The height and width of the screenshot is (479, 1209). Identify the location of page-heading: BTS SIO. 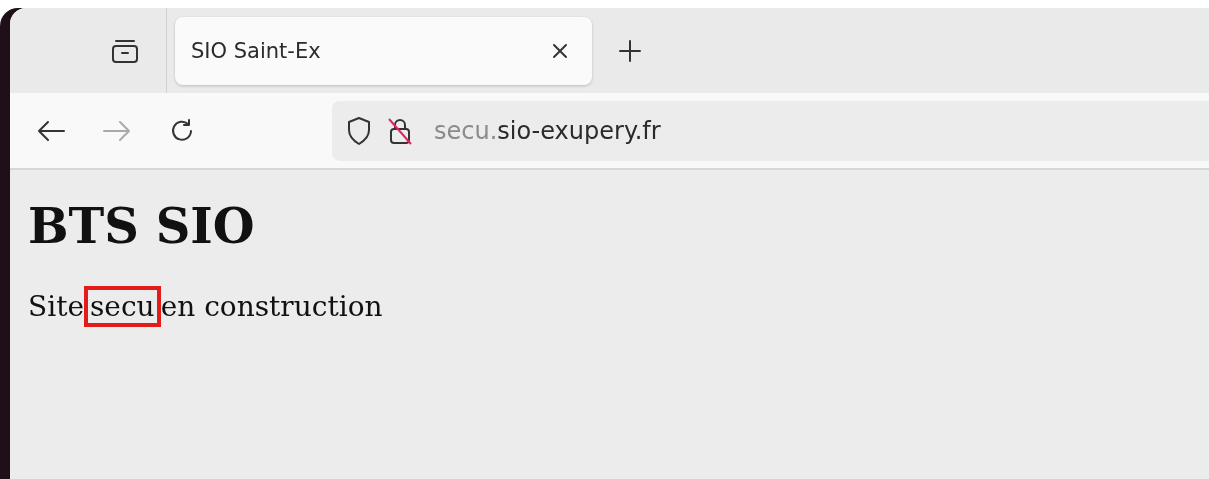
(142, 226).